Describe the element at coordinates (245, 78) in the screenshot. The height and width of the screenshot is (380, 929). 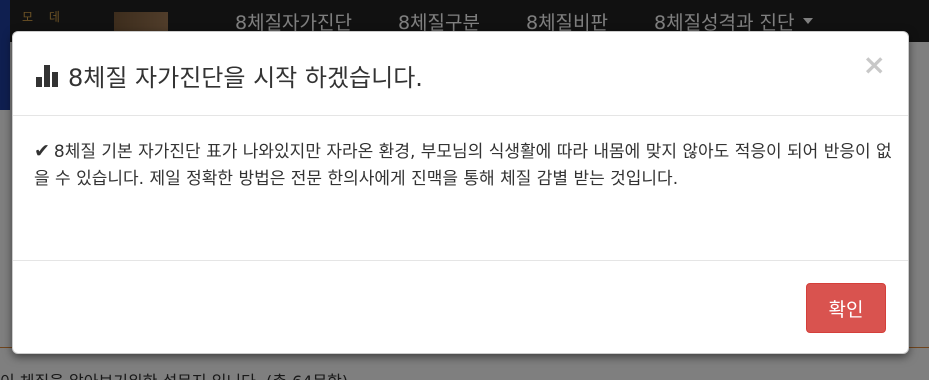
I see `modal-title-text: 8체질 자가진단을 시작 하겠습니다.` at that location.